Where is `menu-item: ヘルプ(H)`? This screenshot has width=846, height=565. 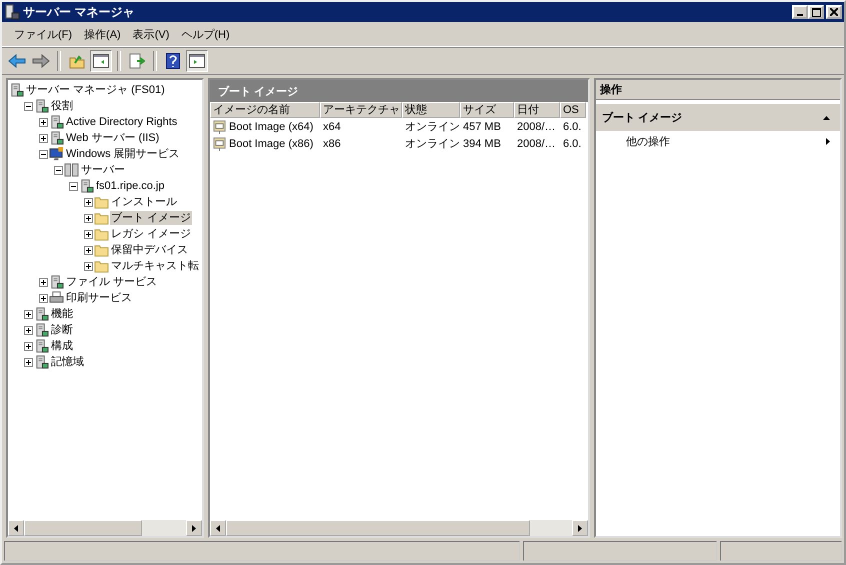
menu-item: ヘルプ(H) is located at coordinates (205, 34).